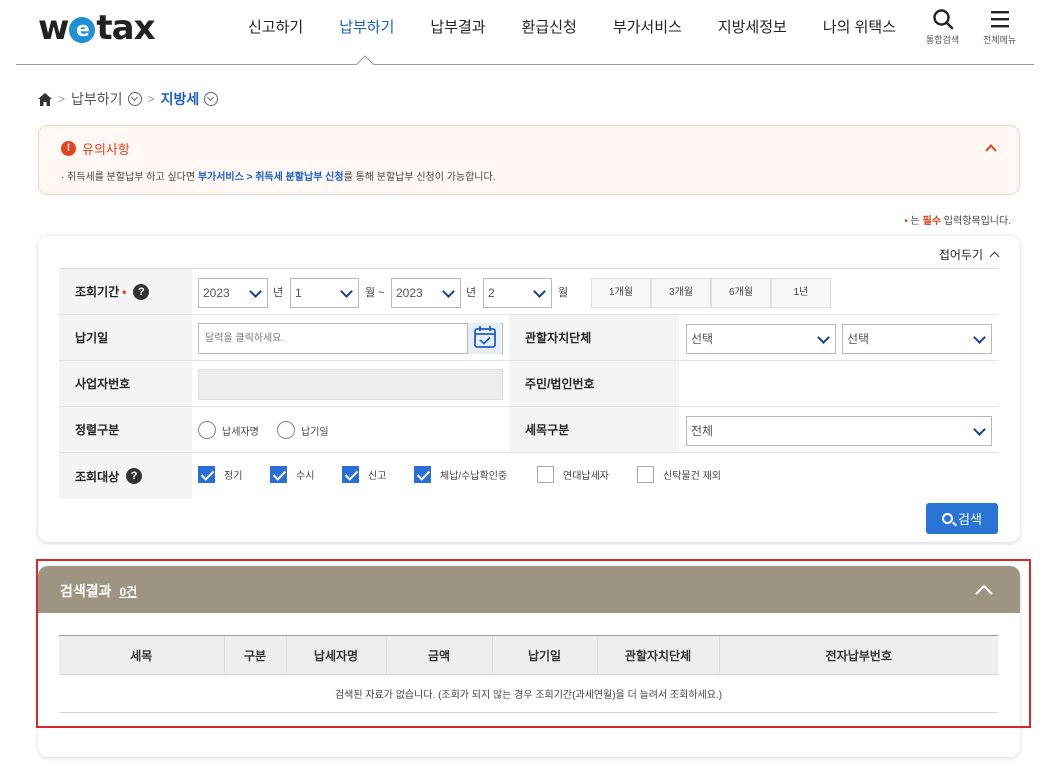  What do you see at coordinates (125, 291) in the screenshot?
I see `period-label: 조회기간 • ?` at bounding box center [125, 291].